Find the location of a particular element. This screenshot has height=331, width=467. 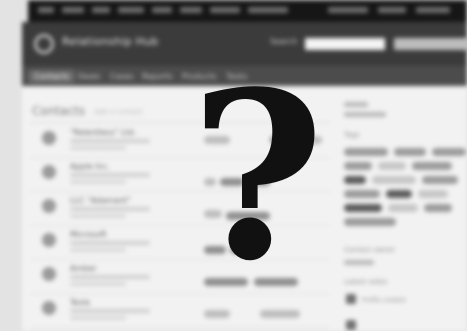

tab-contacts: Contacts is located at coordinates (52, 76).